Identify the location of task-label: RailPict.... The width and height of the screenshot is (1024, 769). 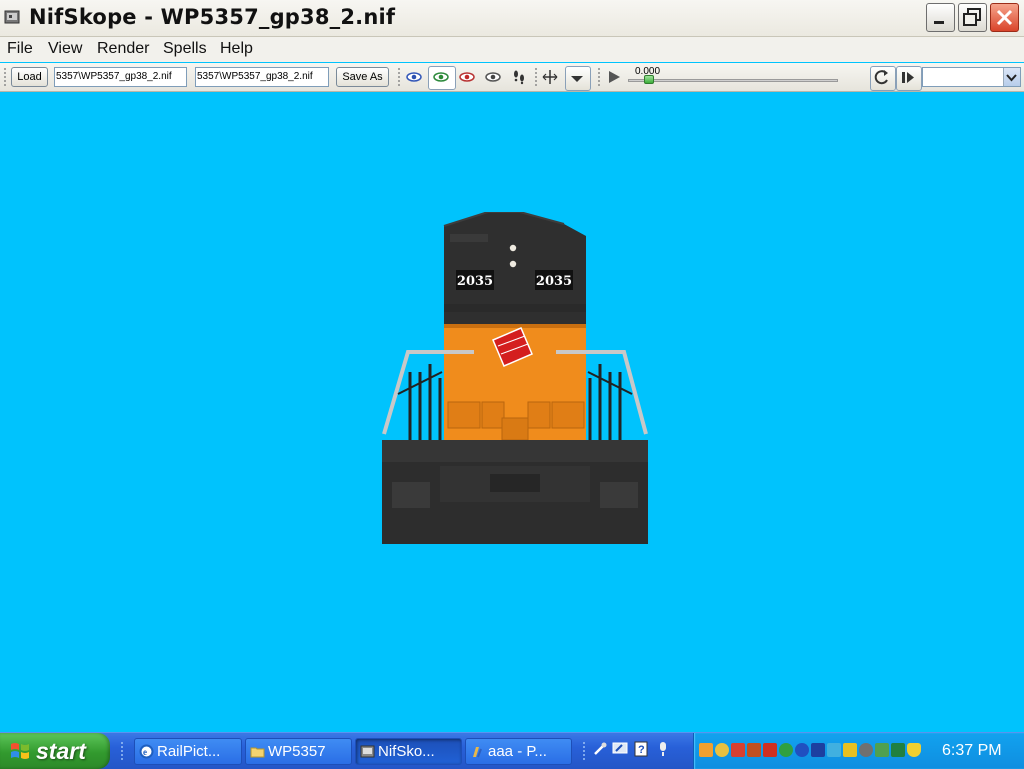
(189, 751).